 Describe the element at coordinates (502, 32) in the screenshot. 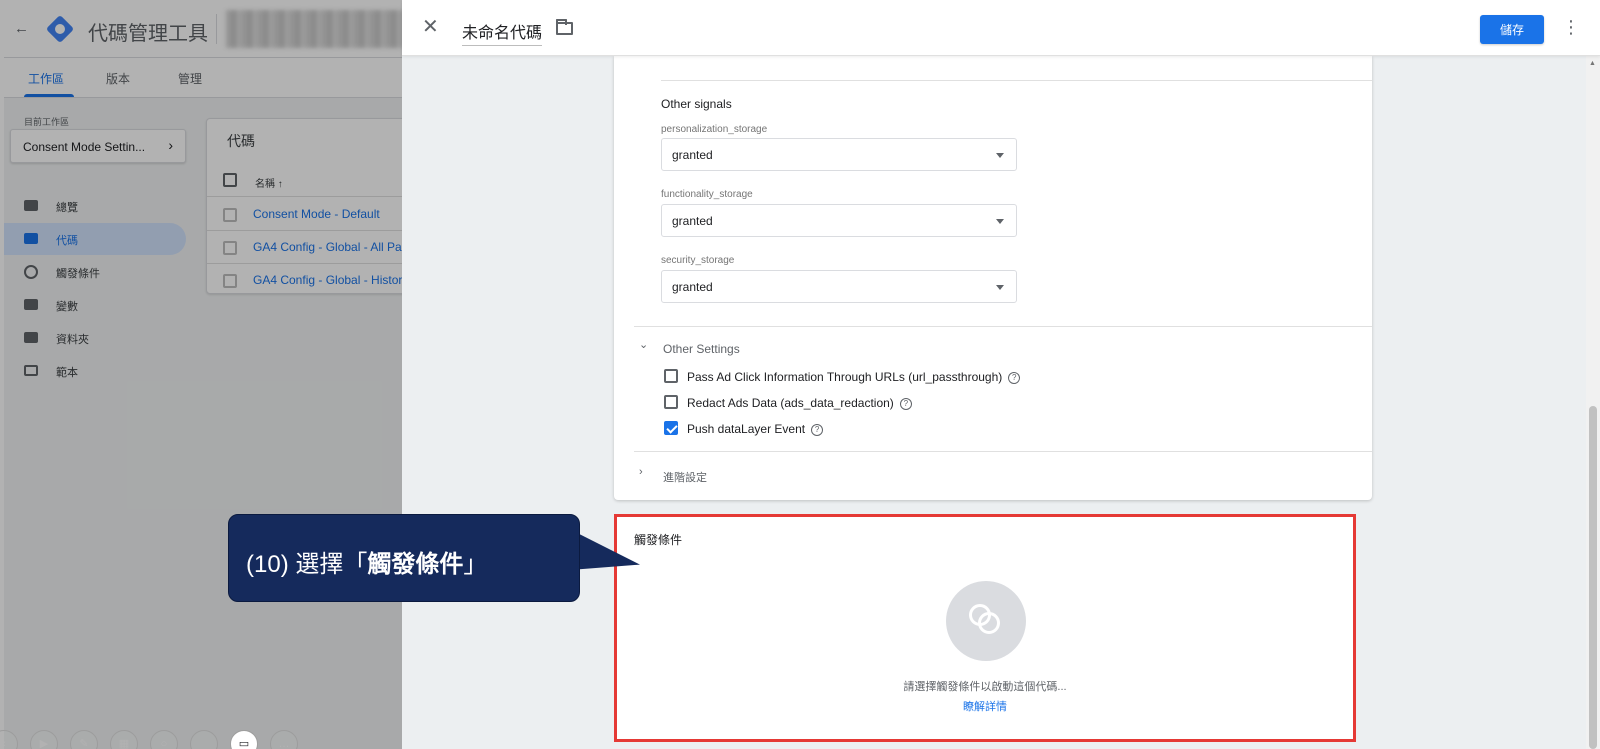

I see `tag-name-input: 未命名代碼` at that location.